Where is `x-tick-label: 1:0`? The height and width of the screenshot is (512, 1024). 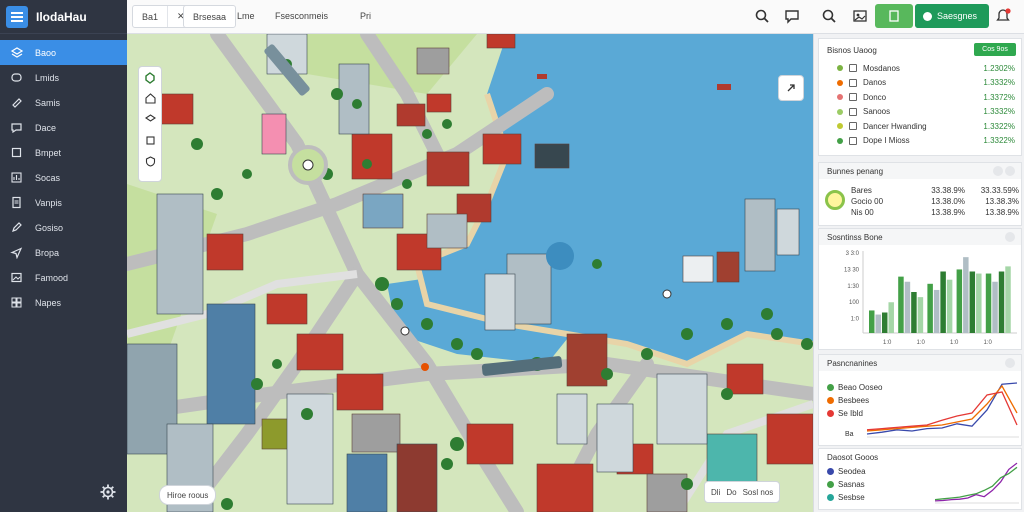 x-tick-label: 1:0 is located at coordinates (988, 343).